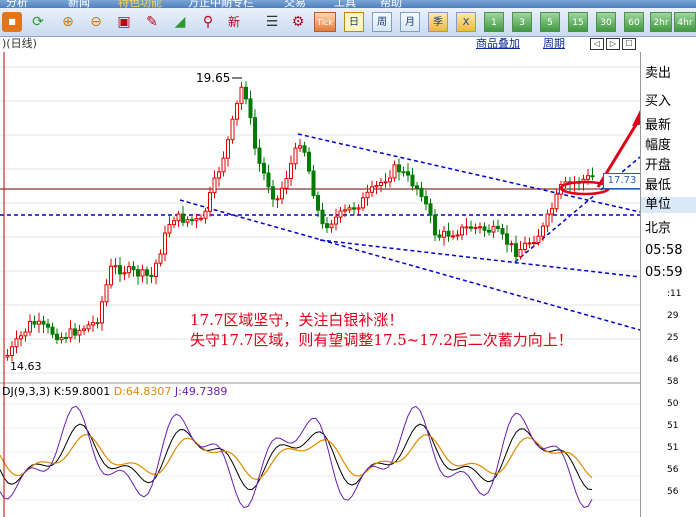 The width and height of the screenshot is (696, 517). What do you see at coordinates (606, 22) in the screenshot?
I see `minute-30-button: 30` at bounding box center [606, 22].